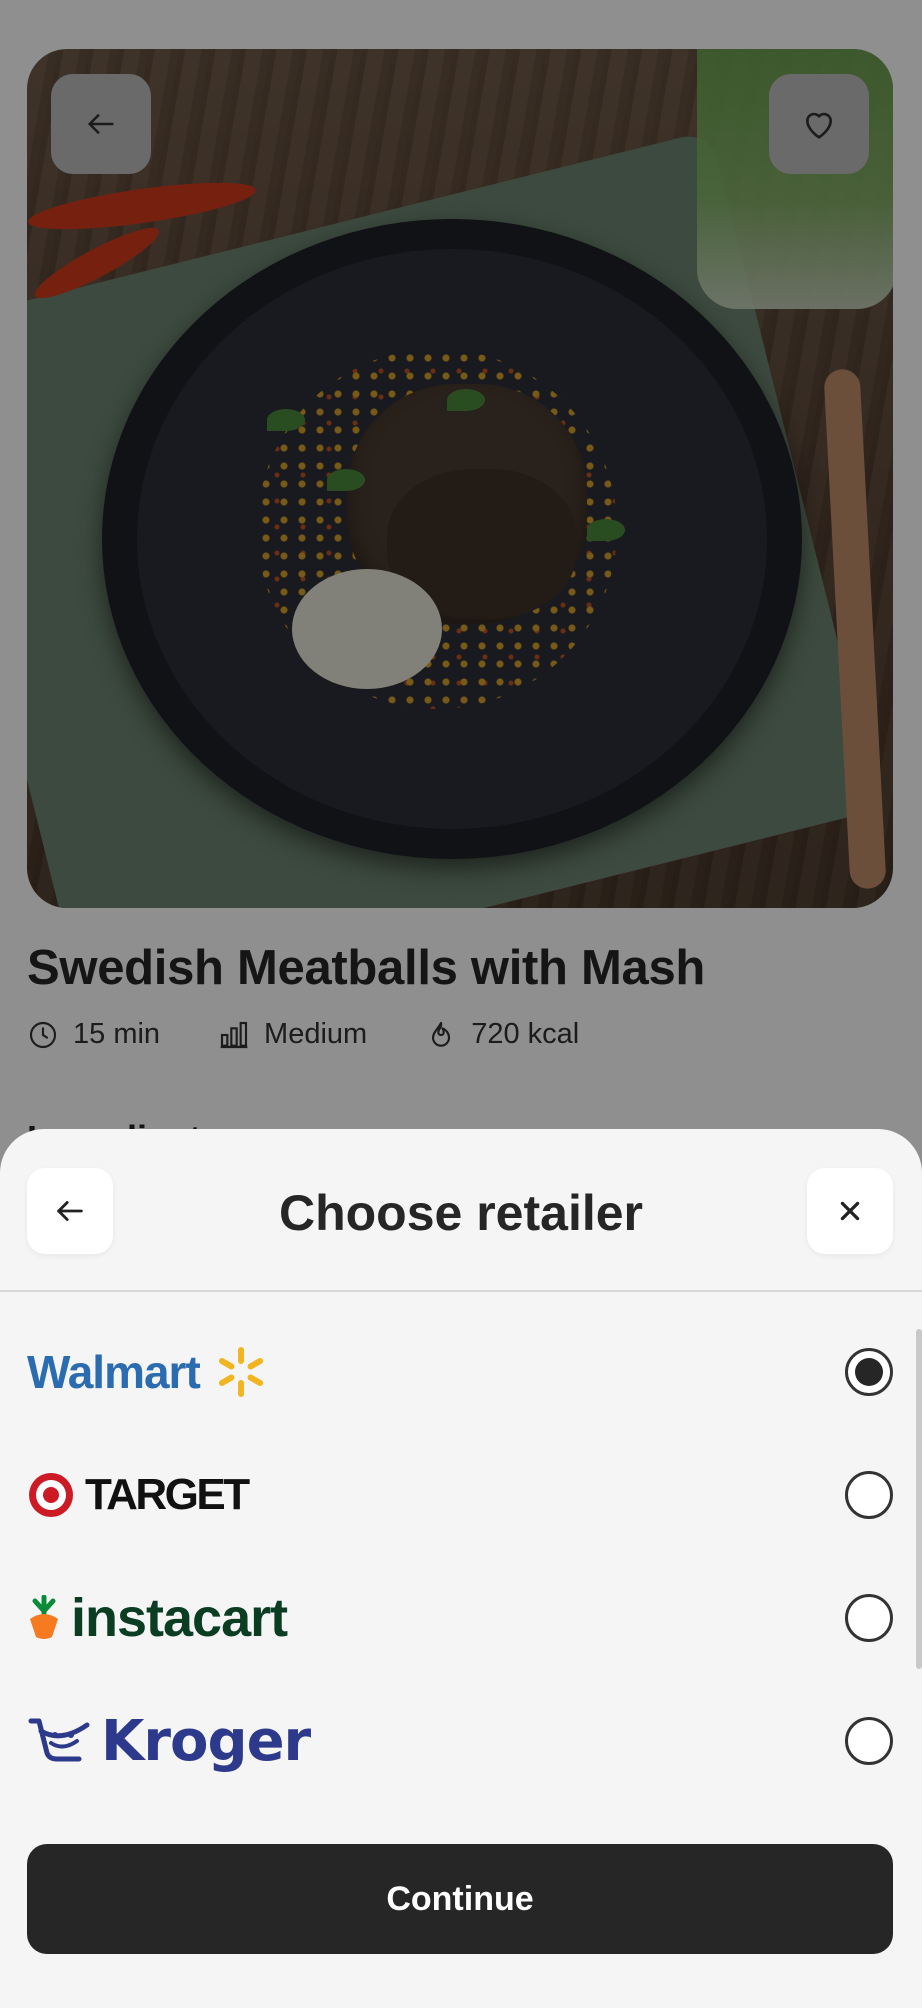  Describe the element at coordinates (179, 1618) in the screenshot. I see `instacart-logo-text: instacart` at that location.